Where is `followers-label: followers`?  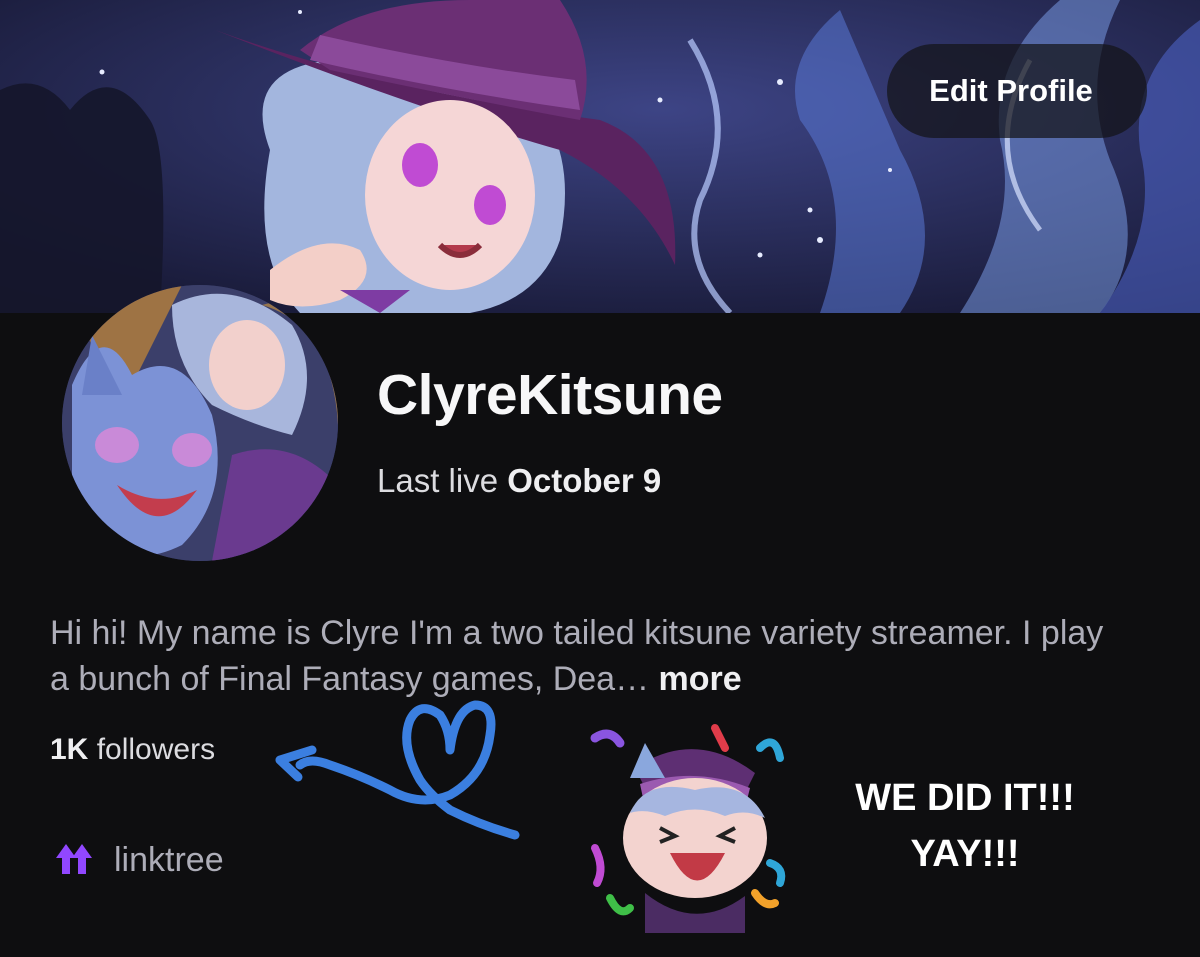
followers-label: followers is located at coordinates (156, 749).